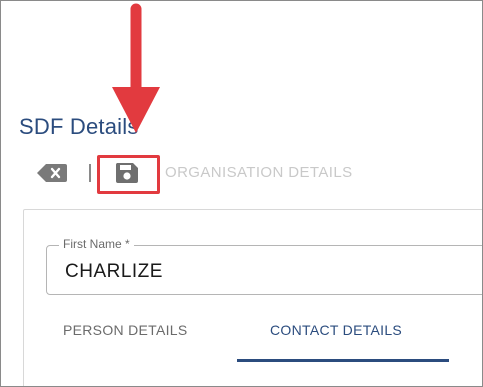 The height and width of the screenshot is (387, 483). I want to click on organisation-details-button: ORGANISATION DETAILS, so click(258, 172).